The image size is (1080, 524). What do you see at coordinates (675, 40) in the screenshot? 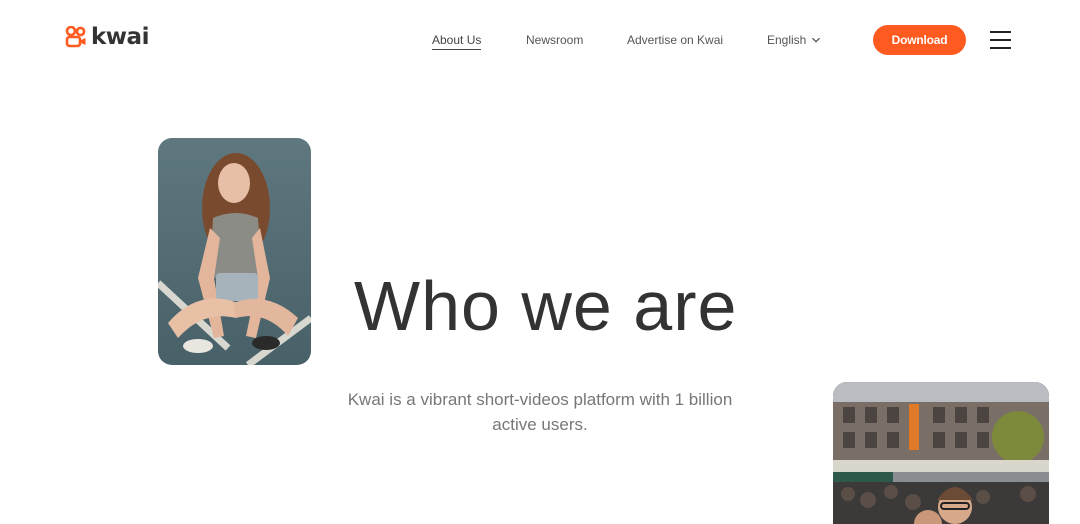
I see `nav-advertise: Advertise on Kwai` at bounding box center [675, 40].